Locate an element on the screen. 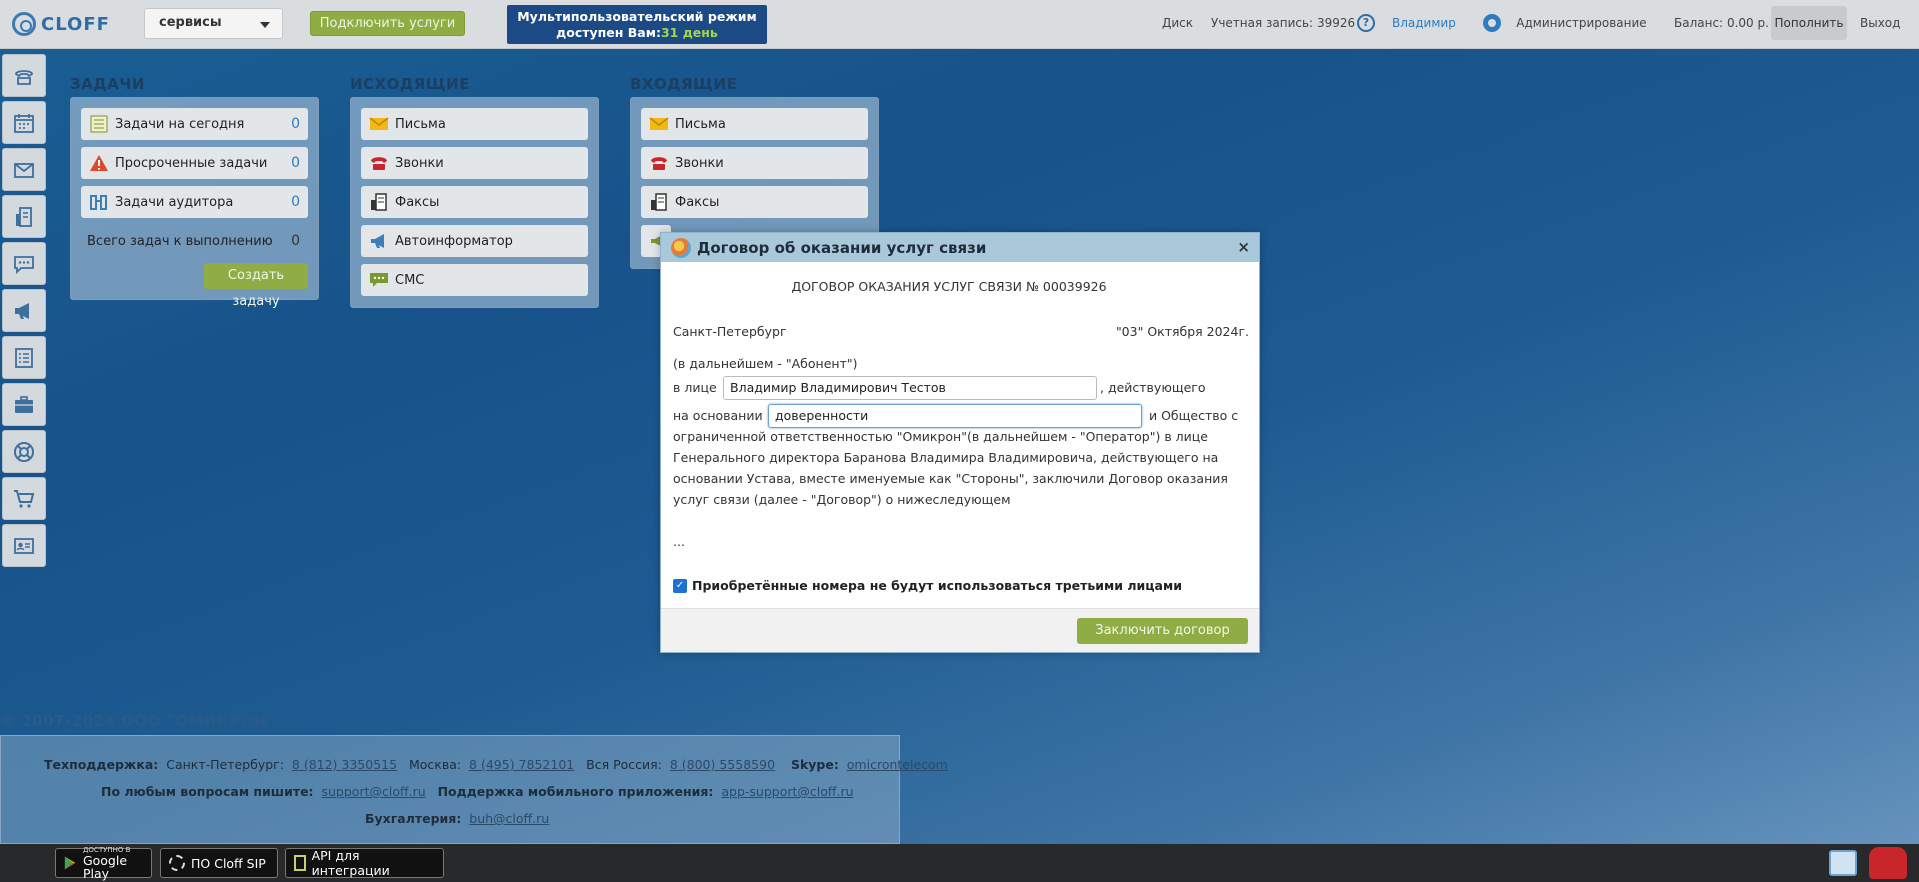 The width and height of the screenshot is (1919, 882). outgoing-panel: Письма Звонки Факсы Автоинформатор СМС is located at coordinates (474, 202).